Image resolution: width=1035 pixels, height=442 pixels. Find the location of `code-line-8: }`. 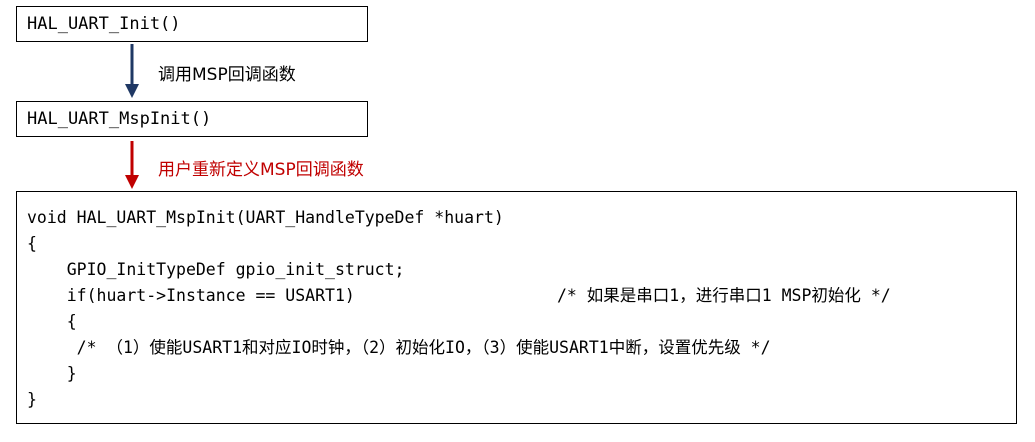

code-line-8: } is located at coordinates (32, 399).